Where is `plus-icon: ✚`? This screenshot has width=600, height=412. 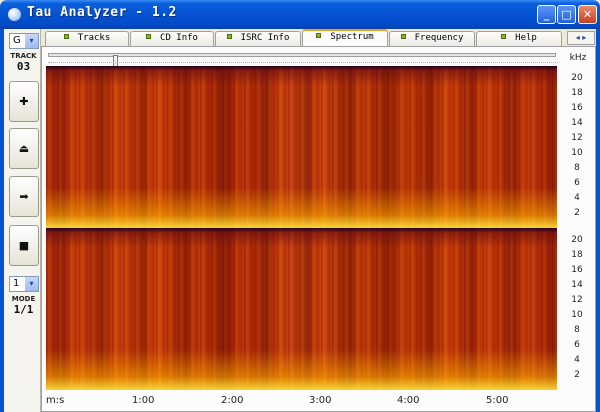 plus-icon: ✚ is located at coordinates (24, 101).